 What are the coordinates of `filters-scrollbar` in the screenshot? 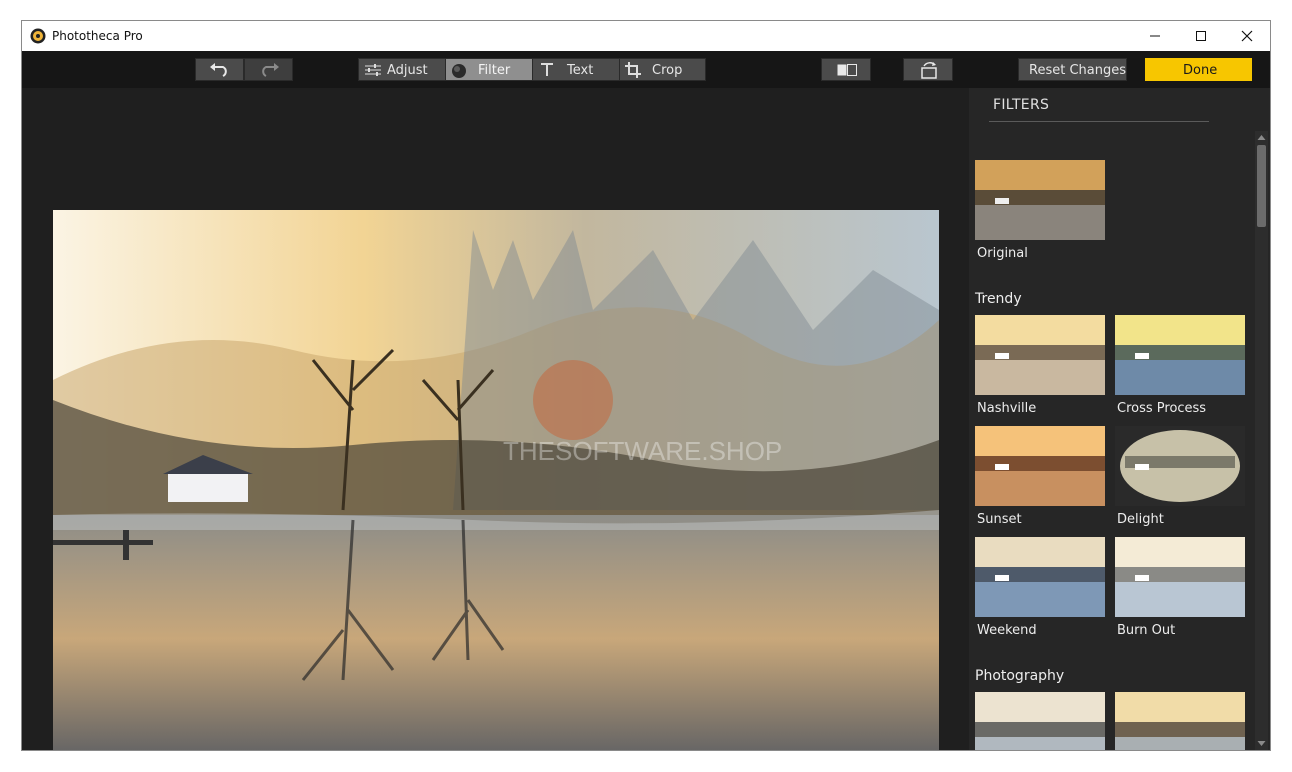 It's located at (1261, 440).